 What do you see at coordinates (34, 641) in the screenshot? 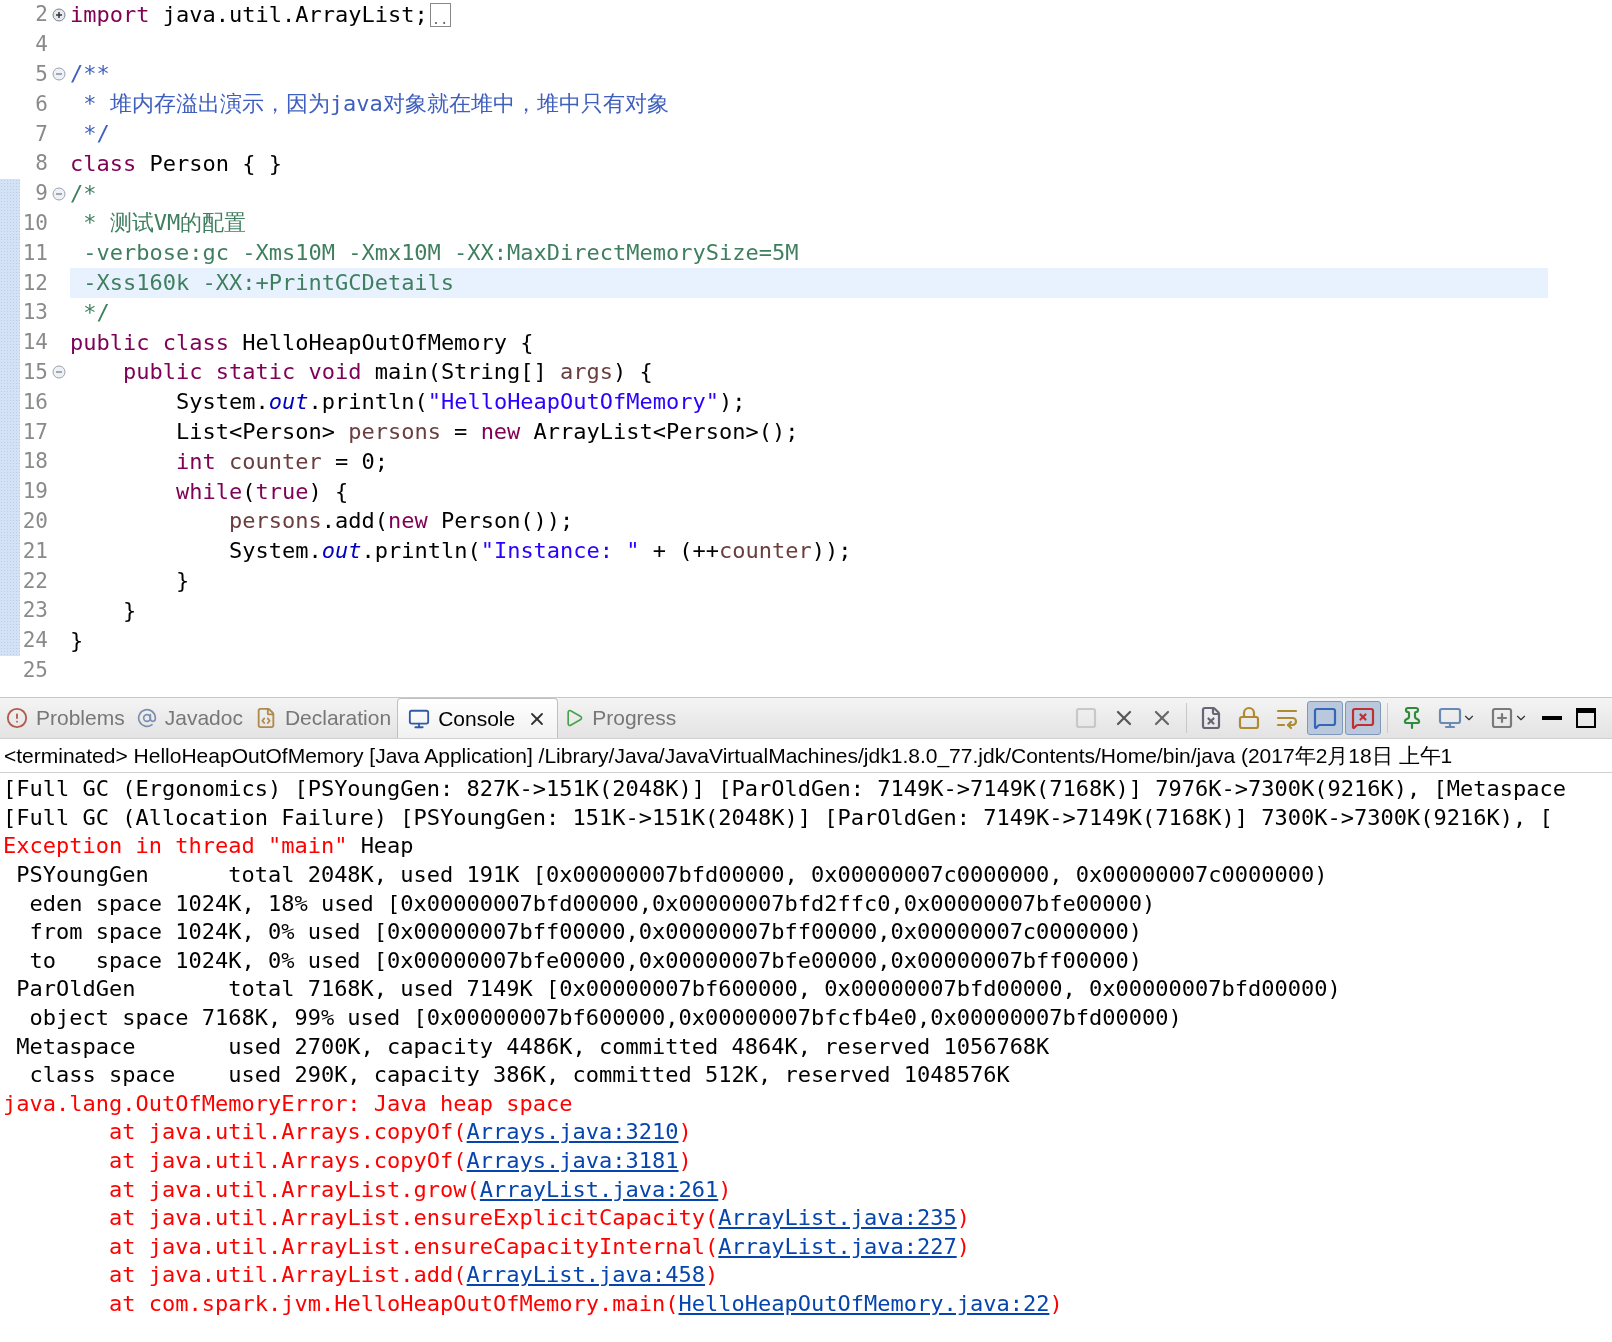
I see `line-number: 24` at bounding box center [34, 641].